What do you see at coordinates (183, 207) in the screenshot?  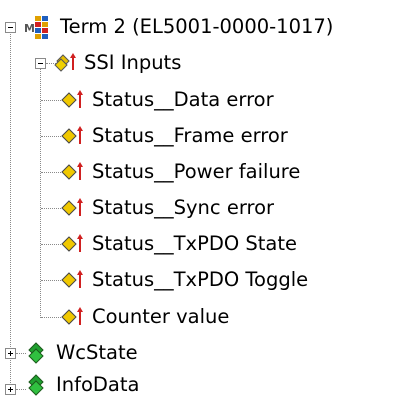 I see `tree-item-label: Status__Sync error` at bounding box center [183, 207].